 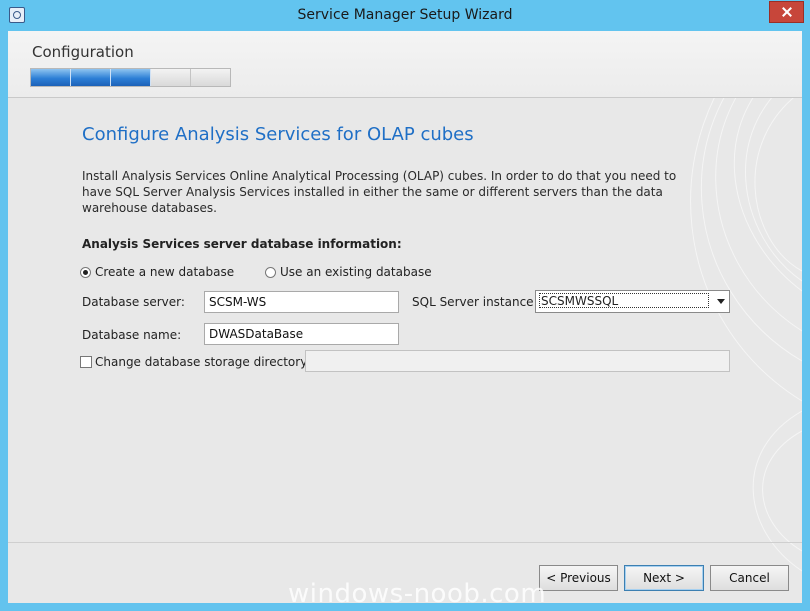 I want to click on radio-selected-indicator, so click(x=85, y=272).